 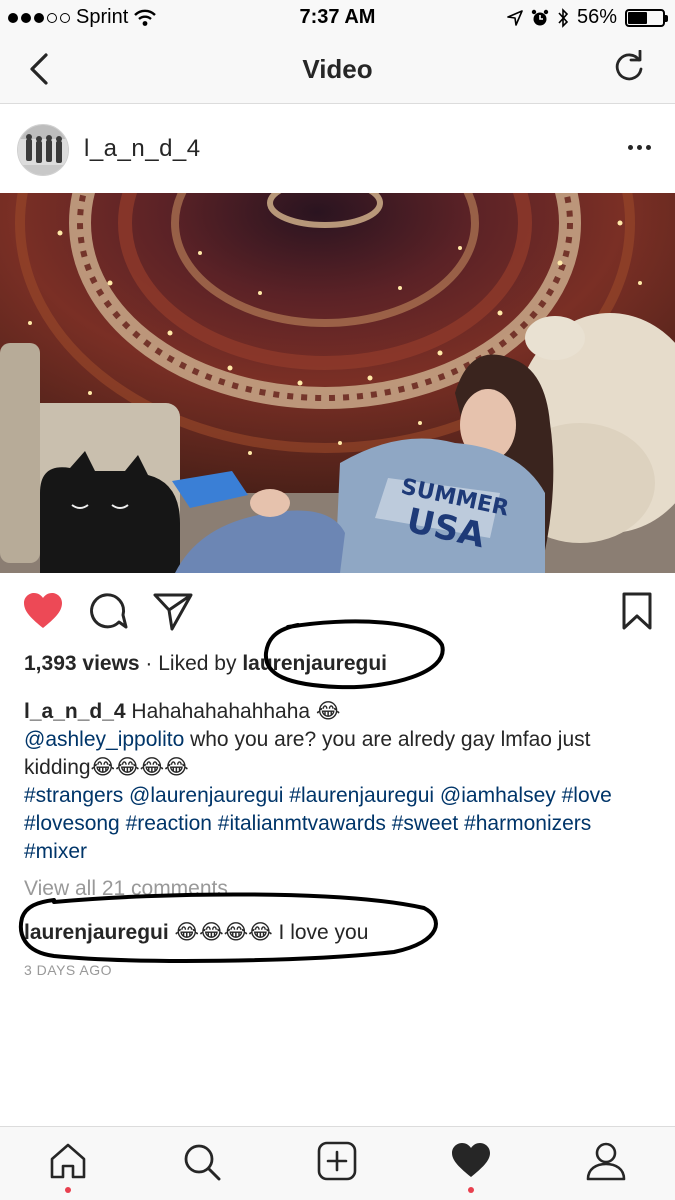 I want to click on tab-home, so click(x=68, y=1167).